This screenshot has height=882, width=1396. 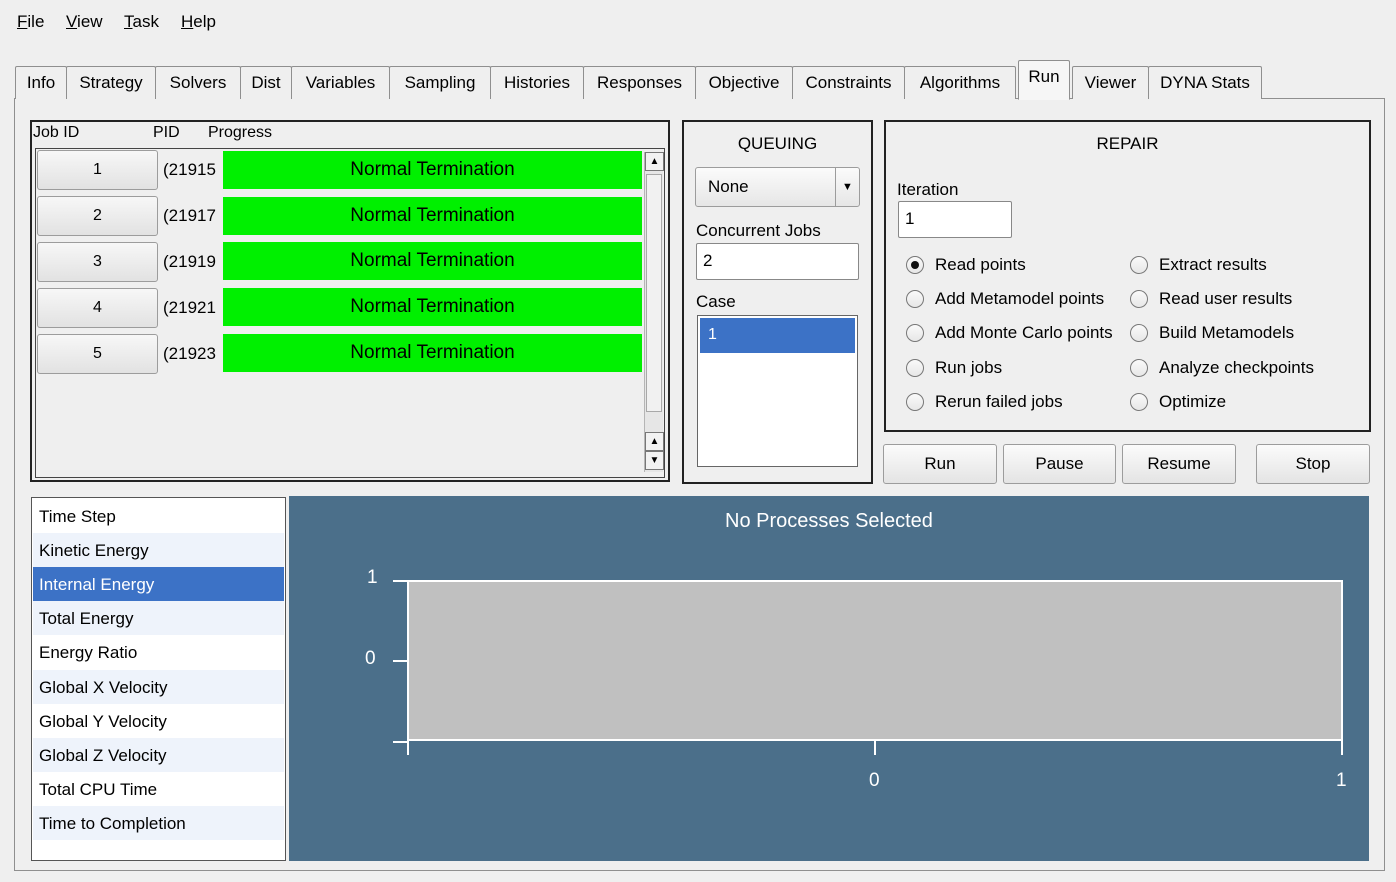 What do you see at coordinates (189, 215) in the screenshot?
I see `job-pid: (21917` at bounding box center [189, 215].